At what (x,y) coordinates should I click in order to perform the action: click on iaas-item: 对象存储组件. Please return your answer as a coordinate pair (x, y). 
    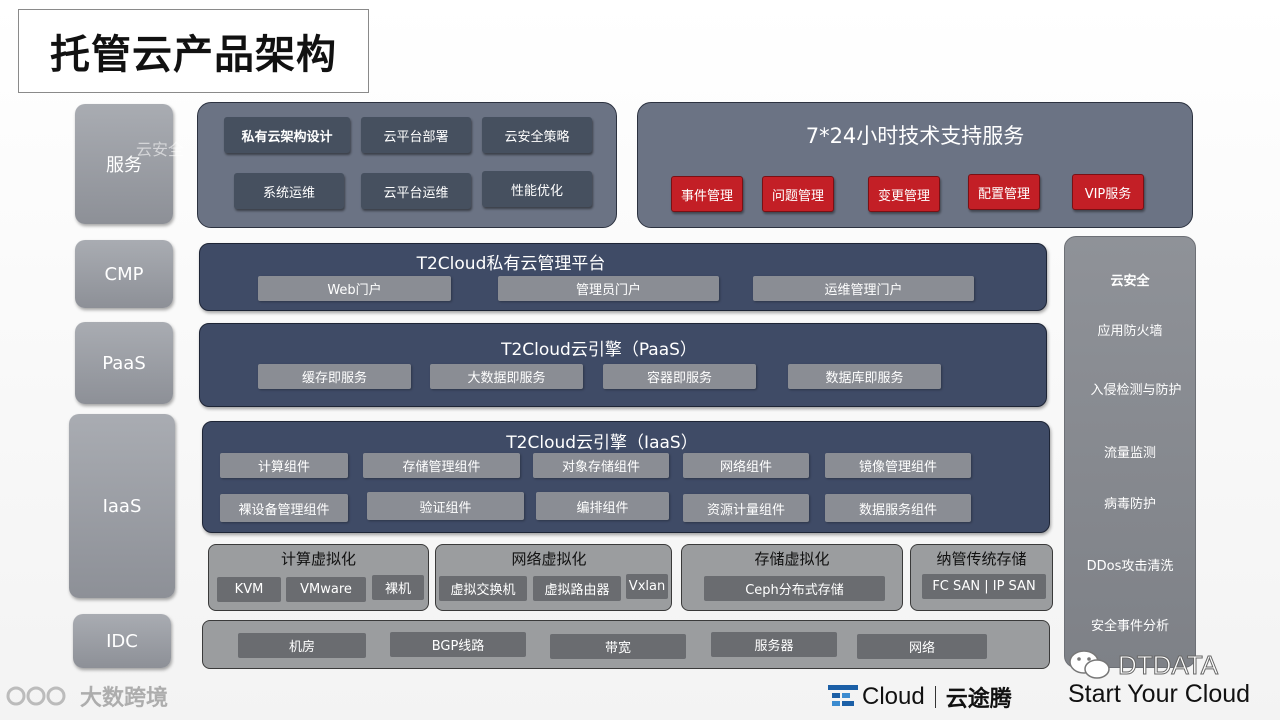
    Looking at the image, I should click on (601, 465).